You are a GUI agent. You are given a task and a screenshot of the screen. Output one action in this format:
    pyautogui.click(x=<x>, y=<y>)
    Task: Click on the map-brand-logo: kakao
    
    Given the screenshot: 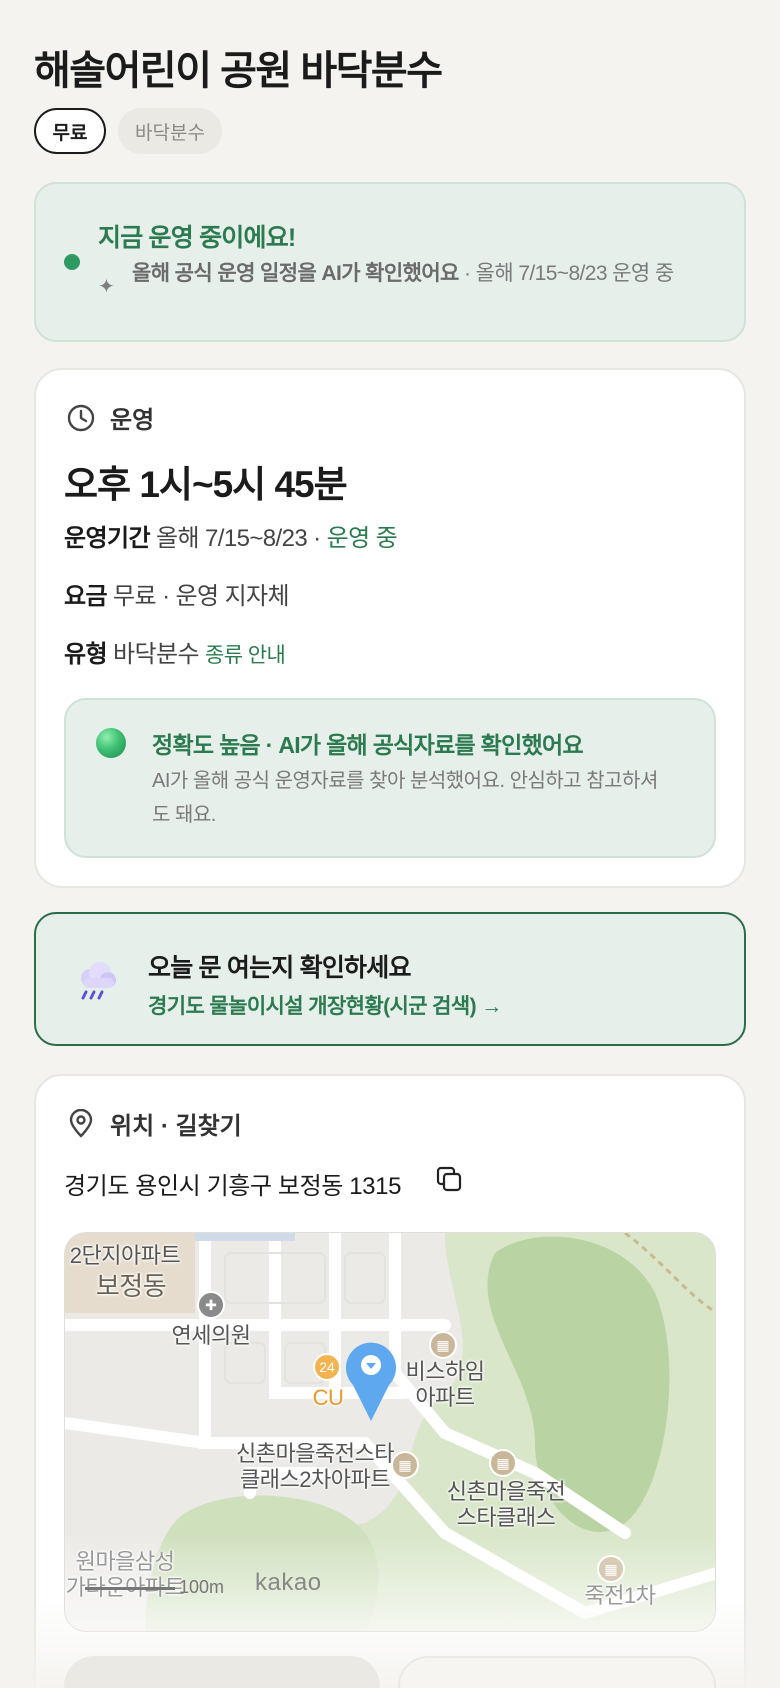 What is the action you would take?
    pyautogui.click(x=288, y=1582)
    